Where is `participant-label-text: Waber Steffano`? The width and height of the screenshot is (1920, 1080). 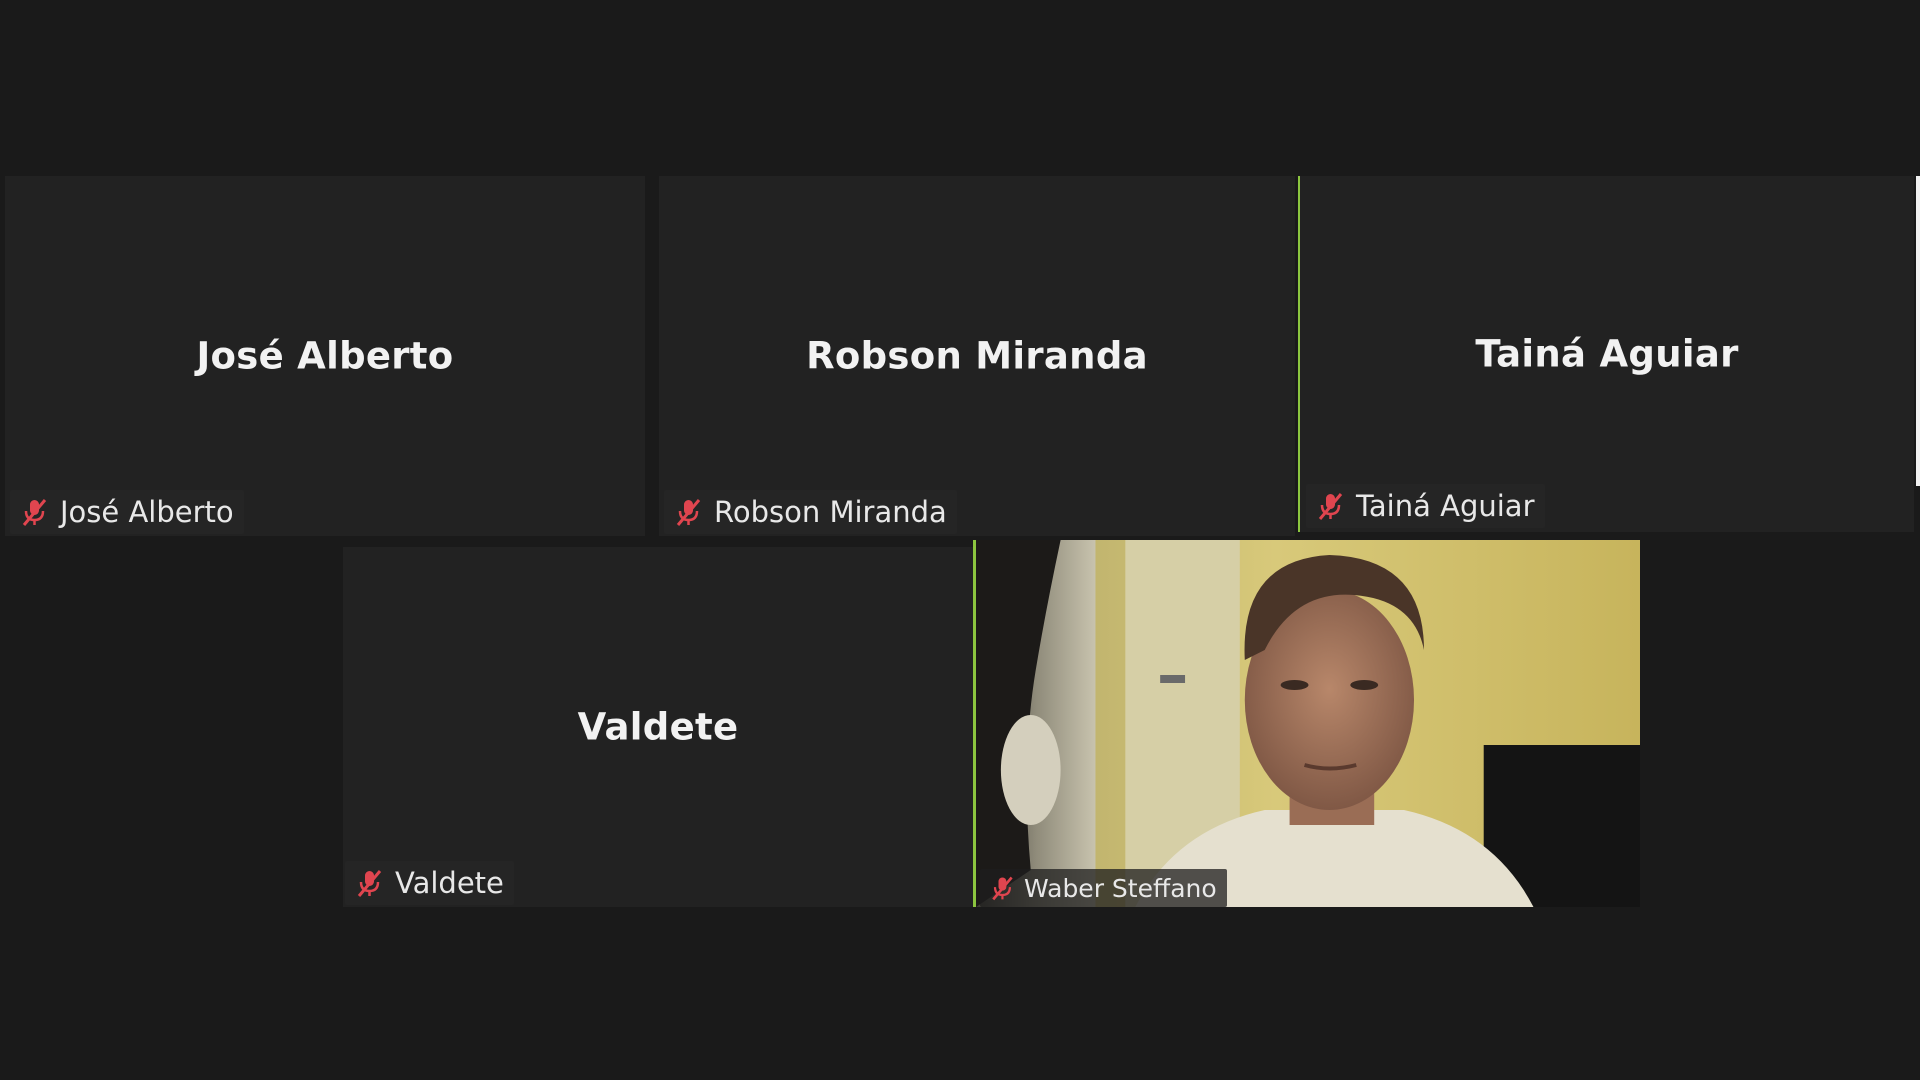 participant-label-text: Waber Steffano is located at coordinates (1120, 888).